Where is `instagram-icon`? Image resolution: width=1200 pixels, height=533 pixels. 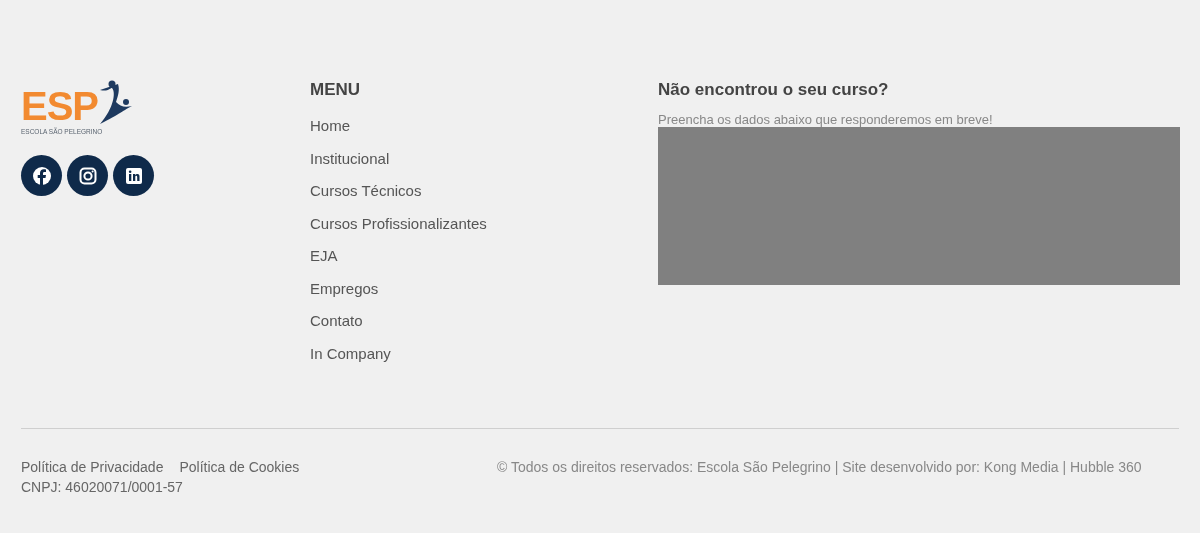 instagram-icon is located at coordinates (87, 175).